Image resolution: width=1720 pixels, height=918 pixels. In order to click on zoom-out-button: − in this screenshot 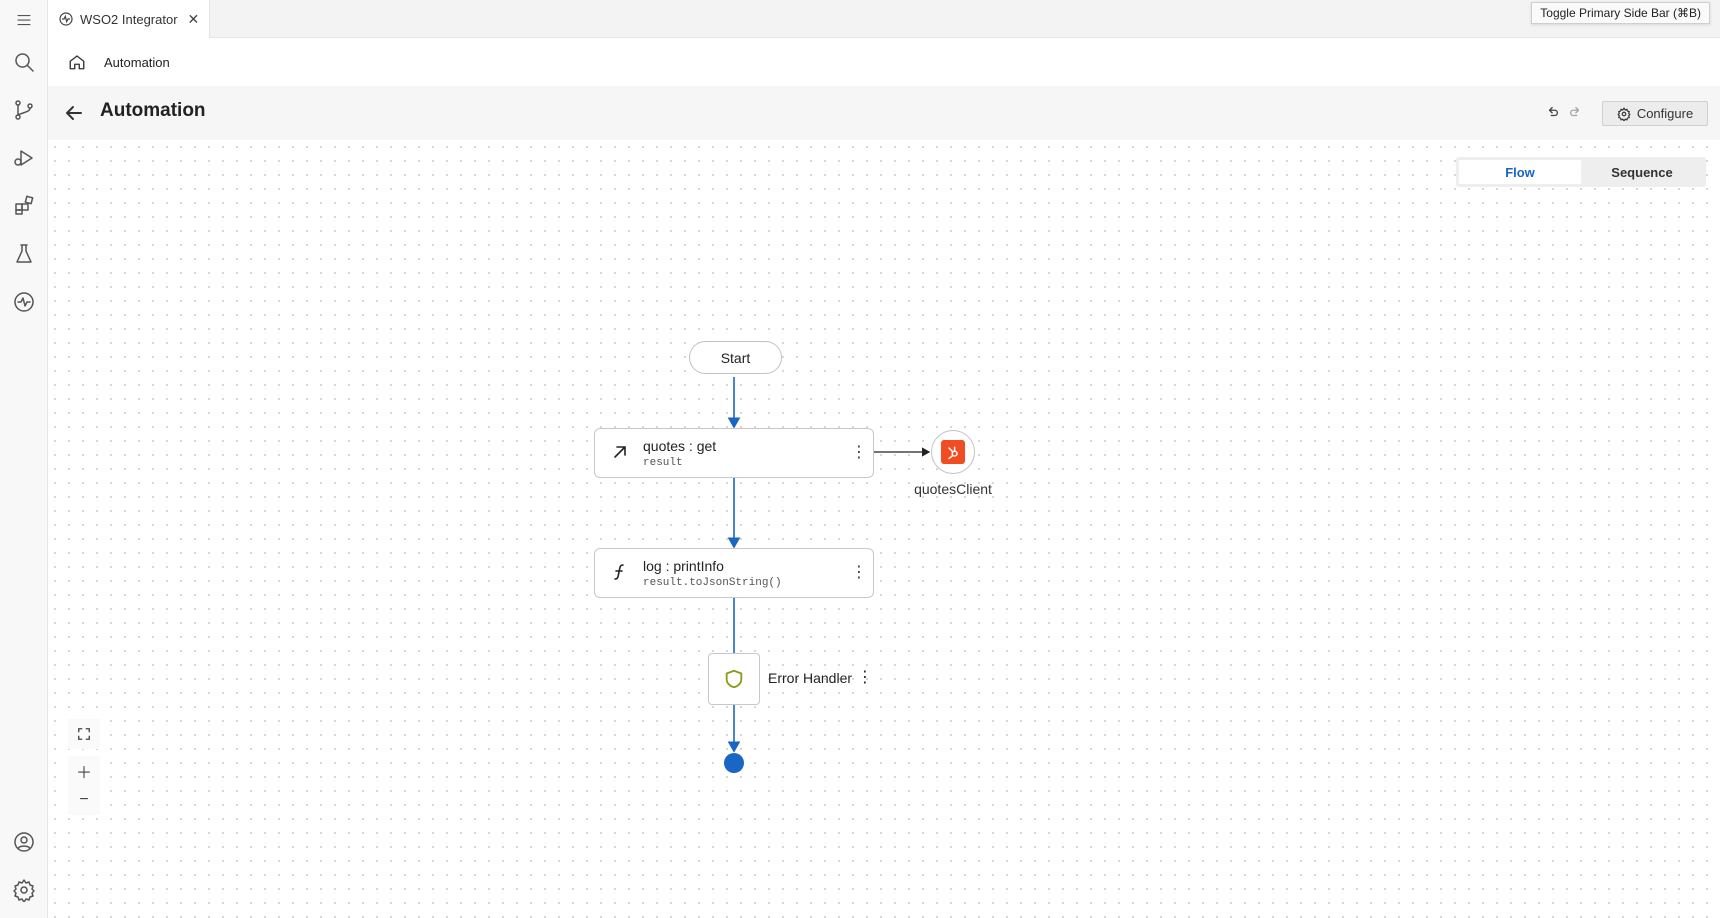, I will do `click(84, 800)`.